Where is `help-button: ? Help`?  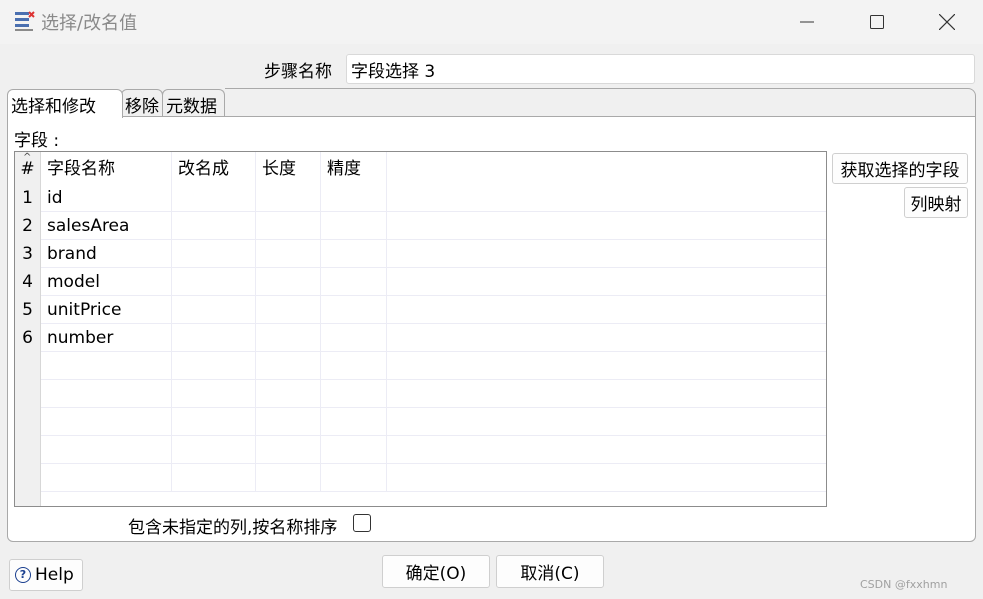
help-button: ? Help is located at coordinates (46, 575).